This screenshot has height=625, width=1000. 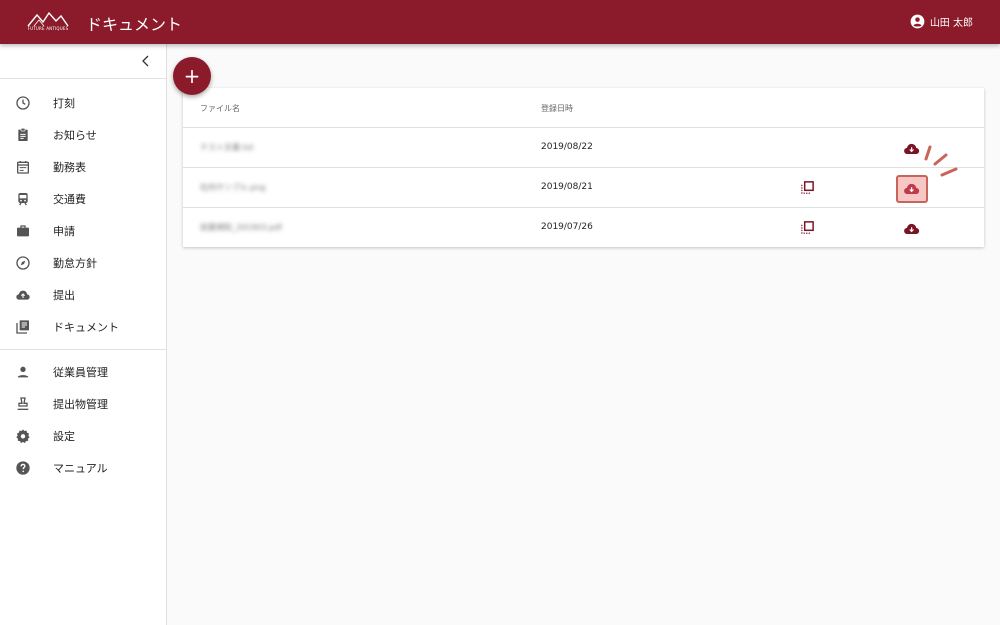 What do you see at coordinates (64, 231) in the screenshot?
I see `sidebar-item-label: 申請` at bounding box center [64, 231].